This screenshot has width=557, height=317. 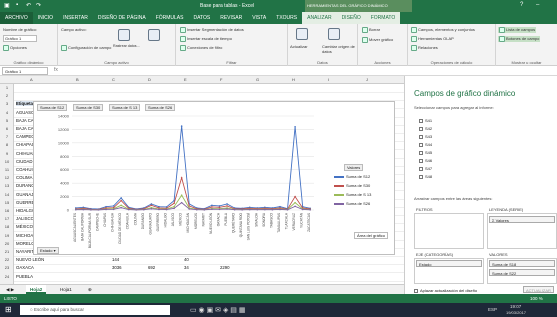 What do you see at coordinates (33, 276) in the screenshot?
I see `row-label-cell: PUEBLA` at bounding box center [33, 276].